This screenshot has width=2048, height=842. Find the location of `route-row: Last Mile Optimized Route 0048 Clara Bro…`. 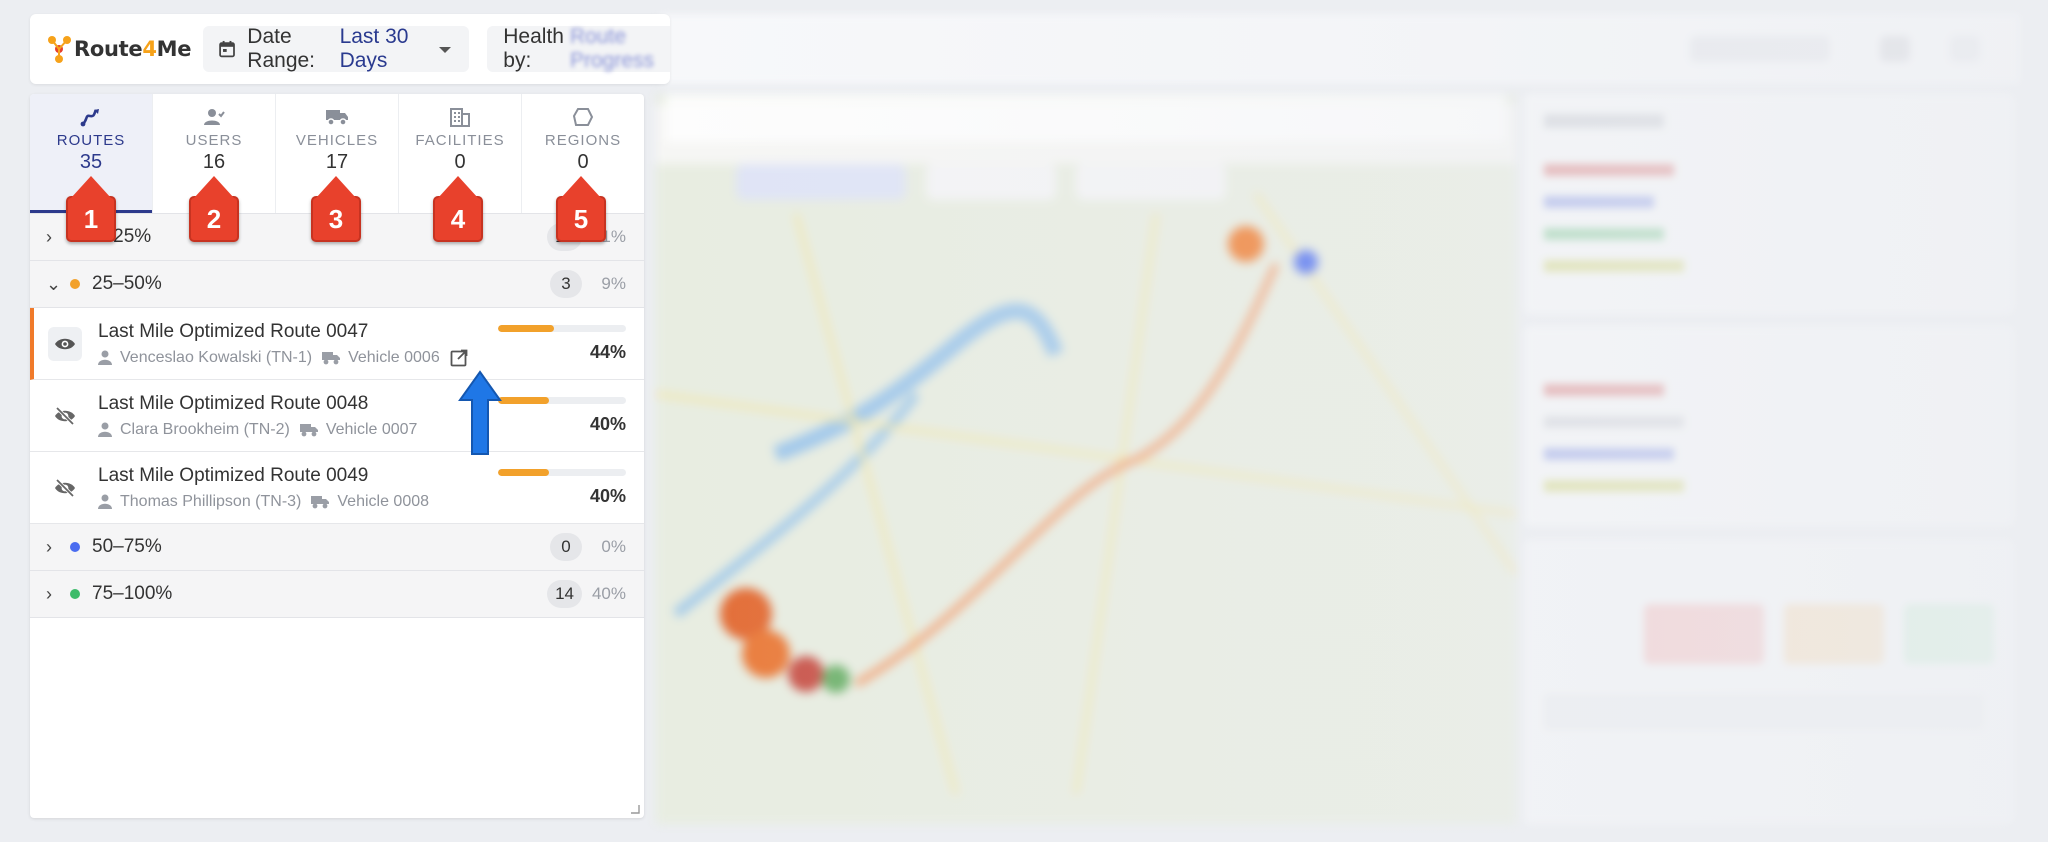

route-row: Last Mile Optimized Route 0048 Clara Bro… is located at coordinates (337, 416).